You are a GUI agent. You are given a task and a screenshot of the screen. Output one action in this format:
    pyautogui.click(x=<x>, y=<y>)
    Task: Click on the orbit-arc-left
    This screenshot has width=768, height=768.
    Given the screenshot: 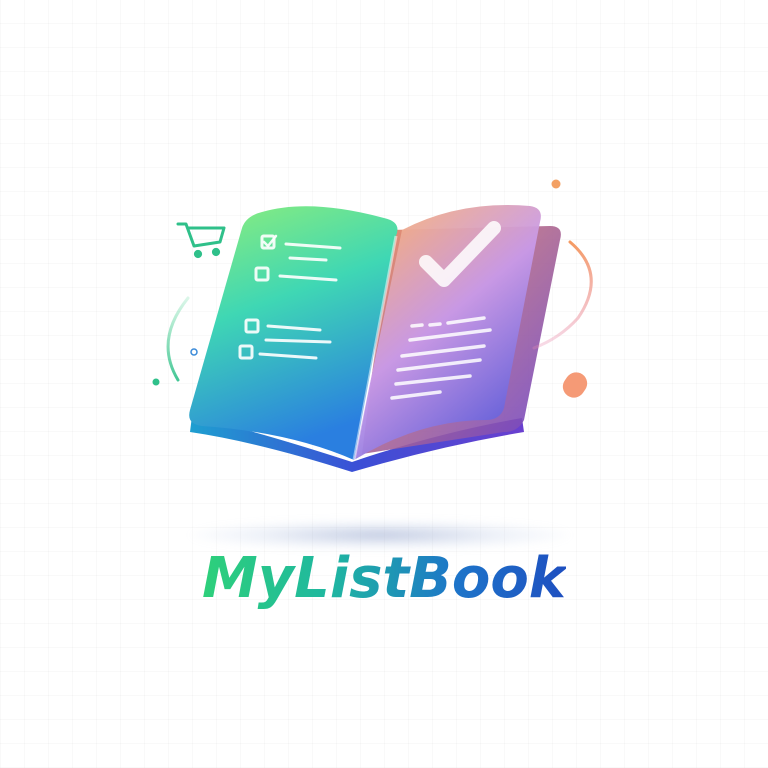 What is the action you would take?
    pyautogui.click(x=178, y=339)
    